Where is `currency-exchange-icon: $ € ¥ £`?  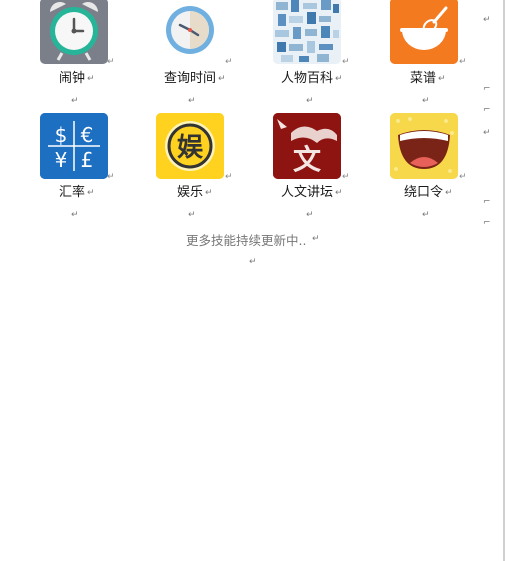
currency-exchange-icon: $ € ¥ £ is located at coordinates (74, 146).